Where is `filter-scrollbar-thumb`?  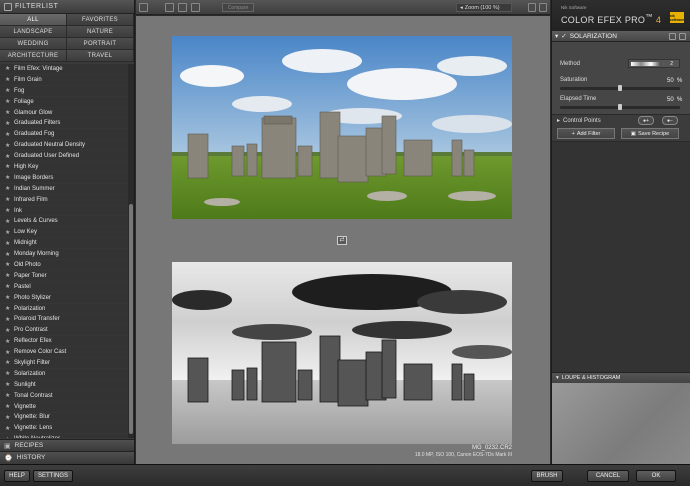 filter-scrollbar-thumb is located at coordinates (131, 319).